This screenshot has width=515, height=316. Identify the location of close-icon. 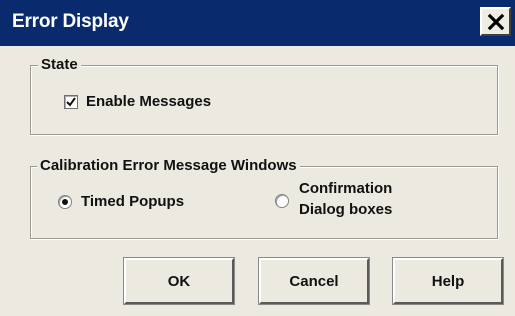
(495, 21).